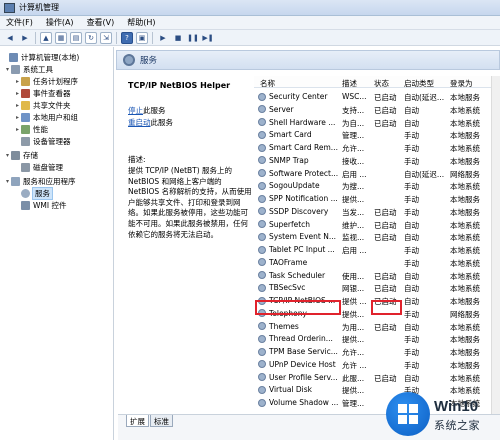 This screenshot has height=440, width=500. What do you see at coordinates (21, 155) in the screenshot?
I see `tree-item-storage: ▾ 存储` at bounding box center [21, 155].